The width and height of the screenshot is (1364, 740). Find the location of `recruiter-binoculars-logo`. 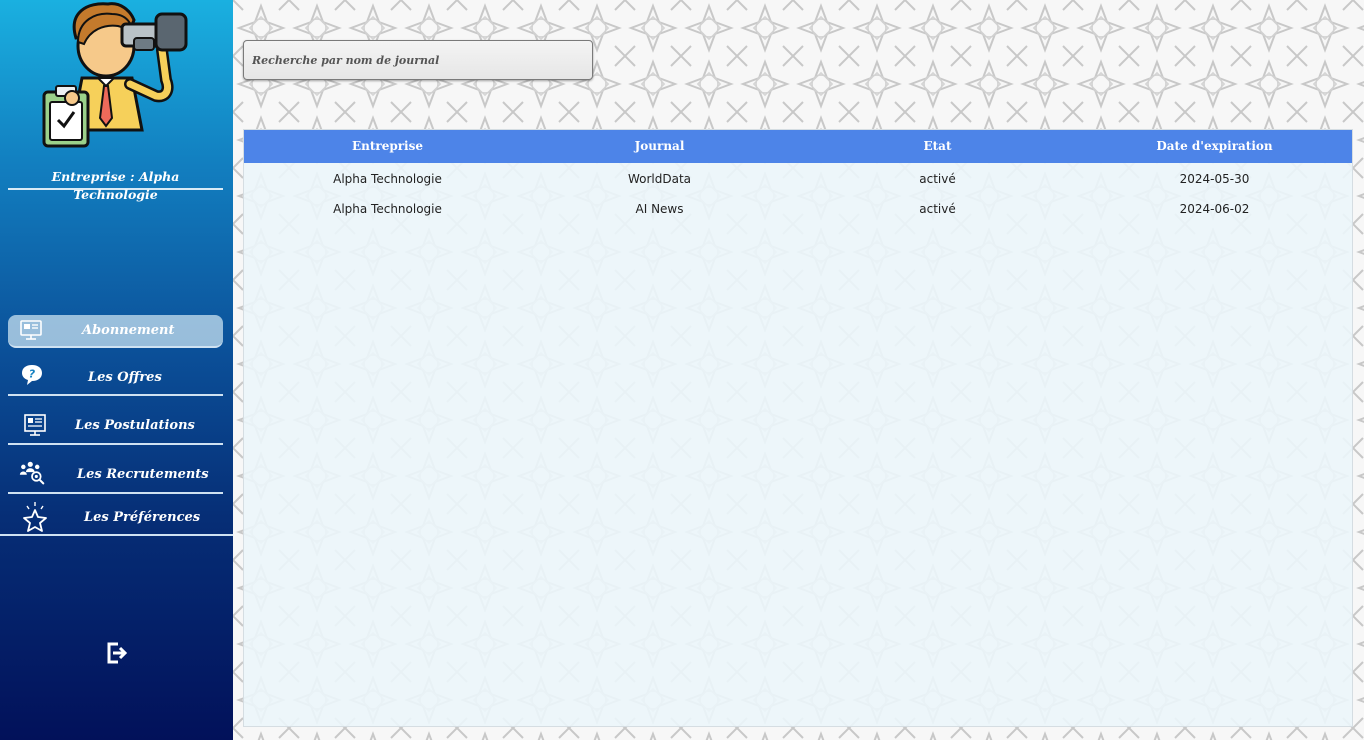

recruiter-binoculars-logo is located at coordinates (115, 75).